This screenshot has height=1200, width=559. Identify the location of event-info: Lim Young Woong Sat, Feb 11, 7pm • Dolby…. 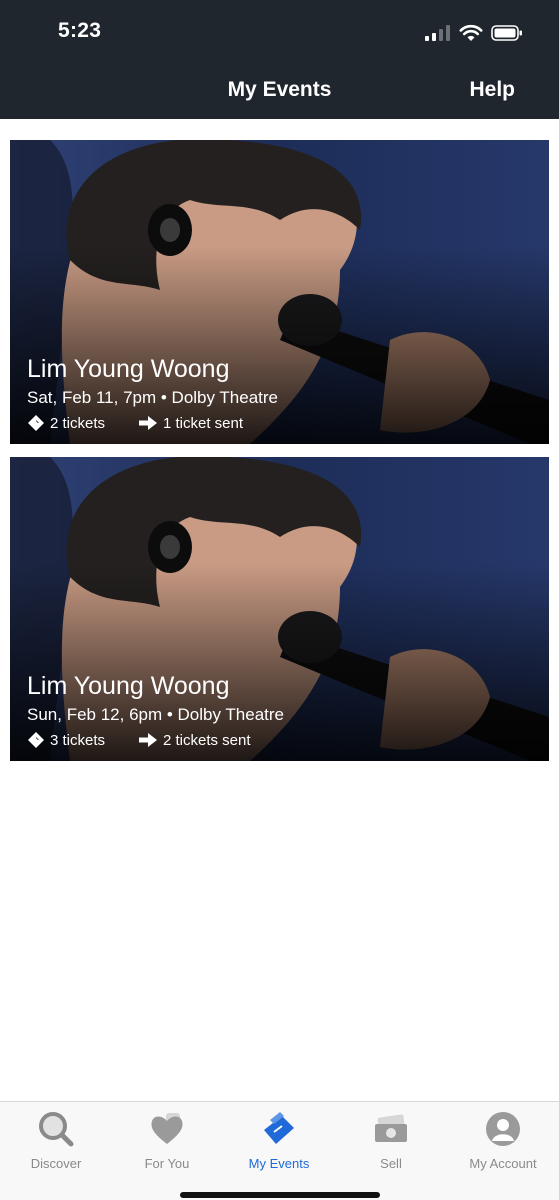
(152, 393).